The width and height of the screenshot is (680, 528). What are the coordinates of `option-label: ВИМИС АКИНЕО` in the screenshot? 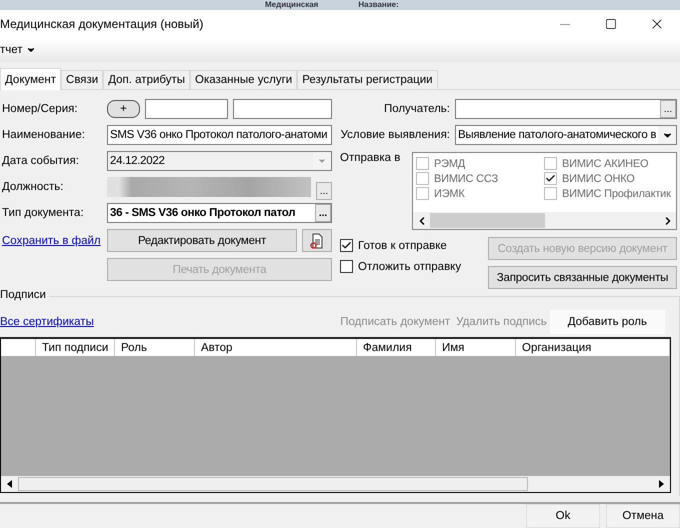 It's located at (605, 164).